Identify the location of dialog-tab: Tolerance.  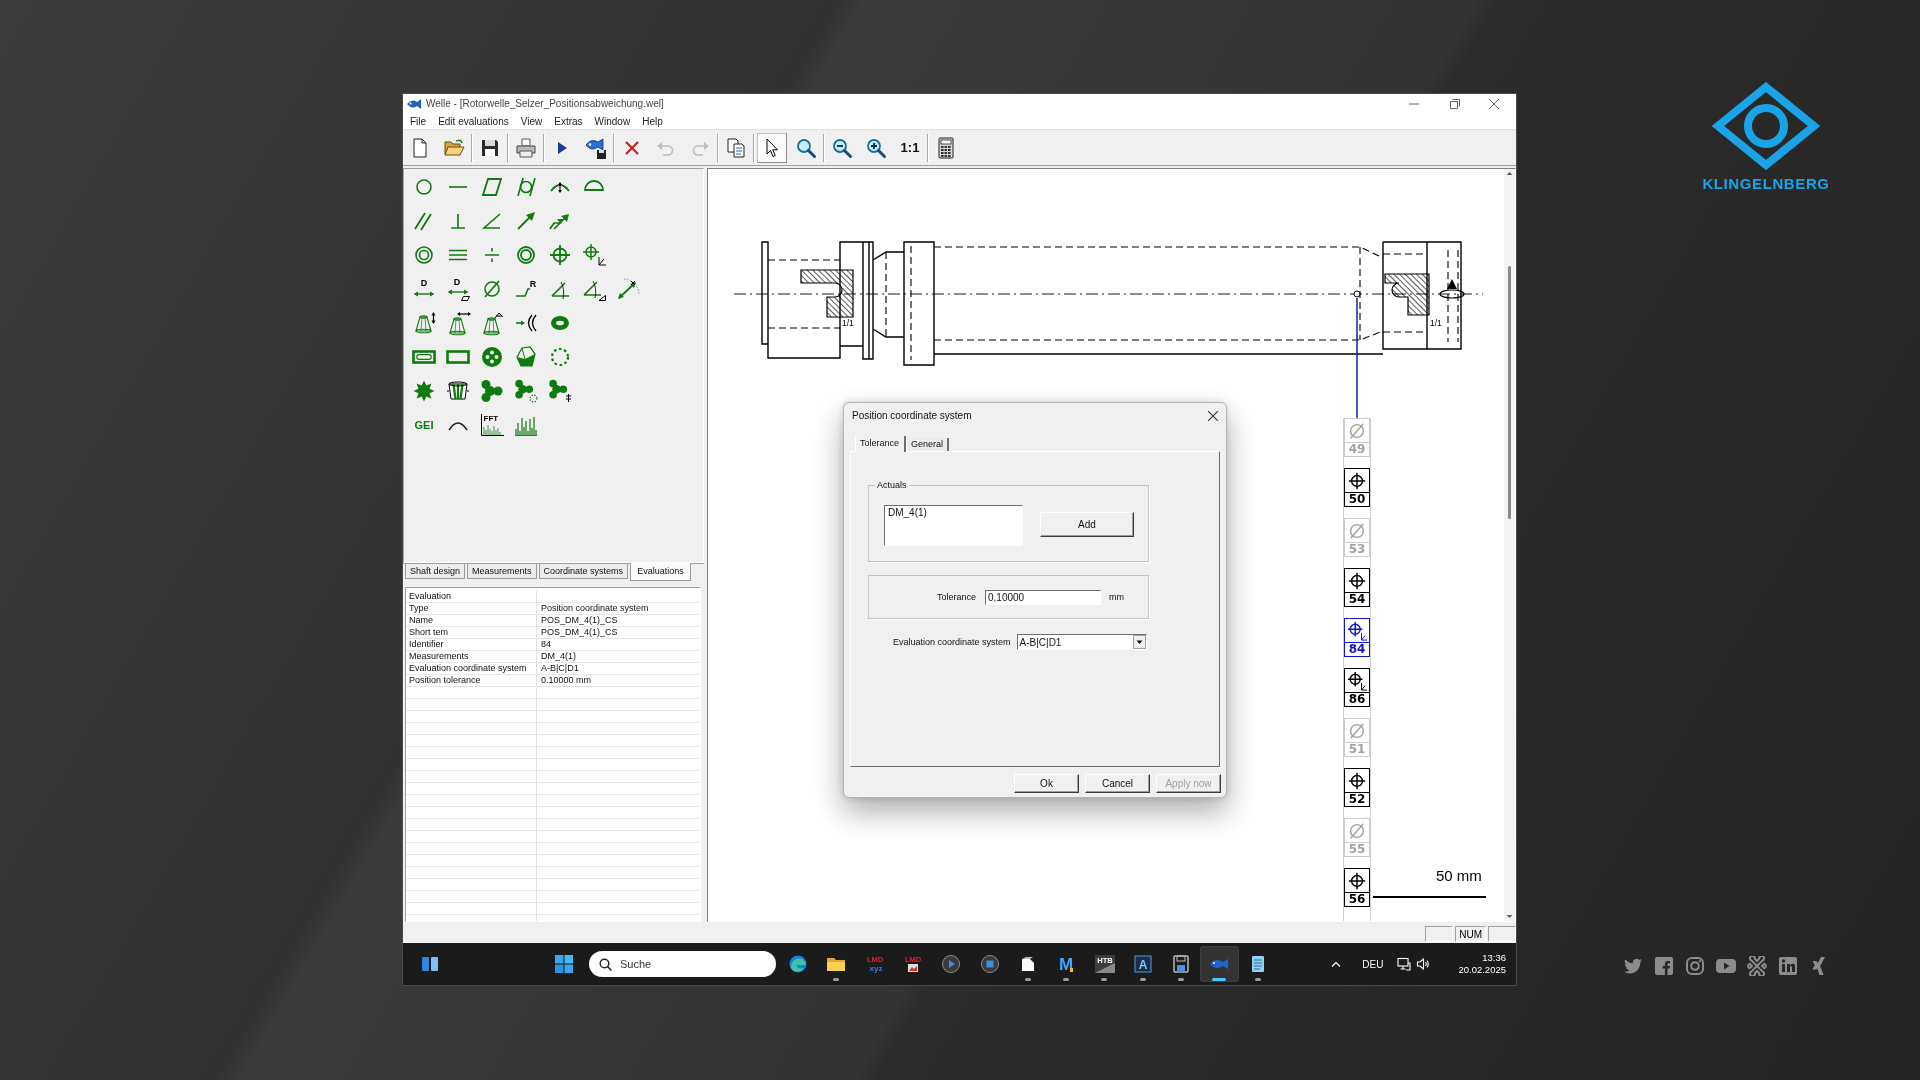
(881, 444).